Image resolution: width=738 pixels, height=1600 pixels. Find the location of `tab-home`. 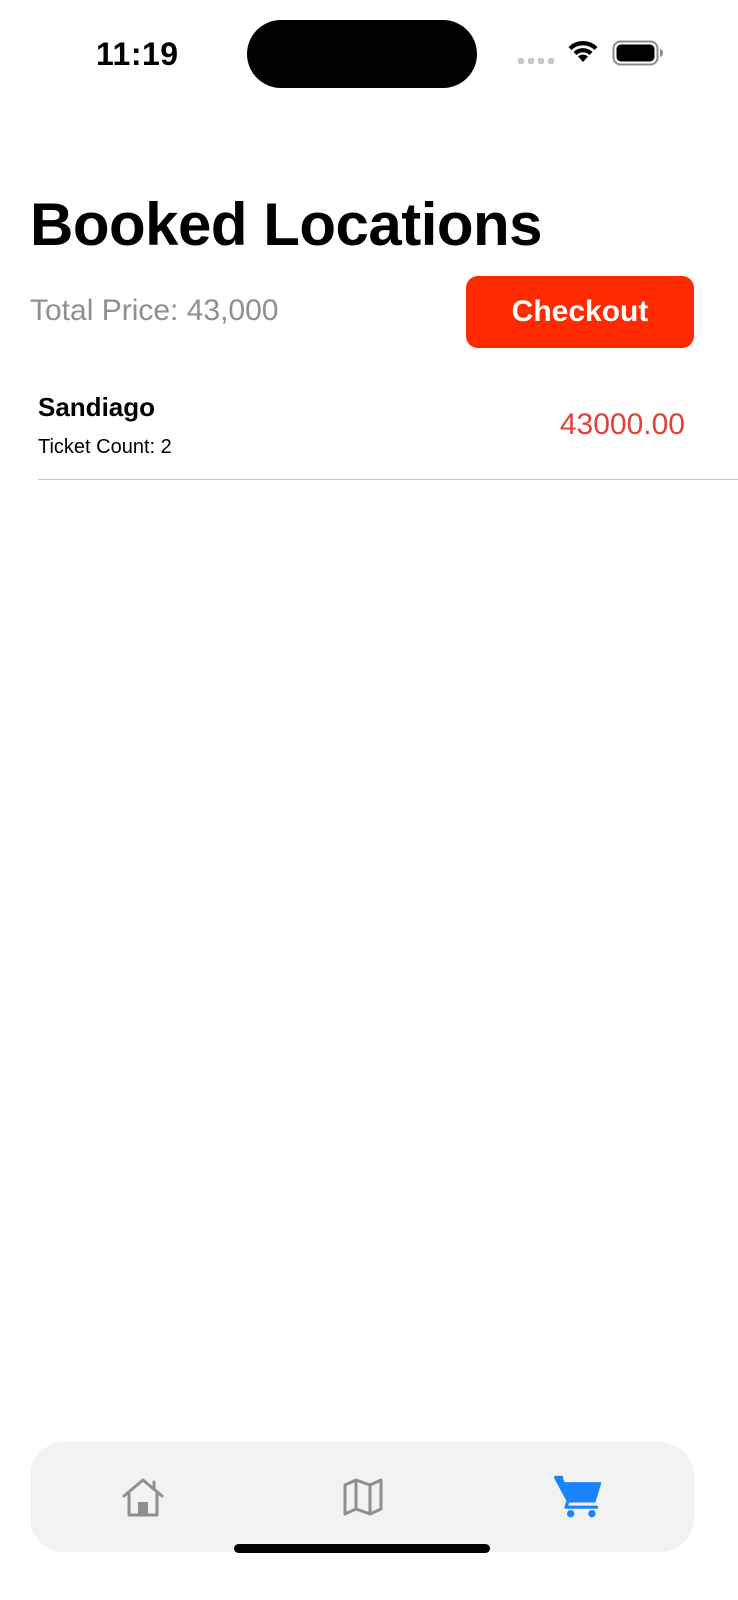

tab-home is located at coordinates (143, 1497).